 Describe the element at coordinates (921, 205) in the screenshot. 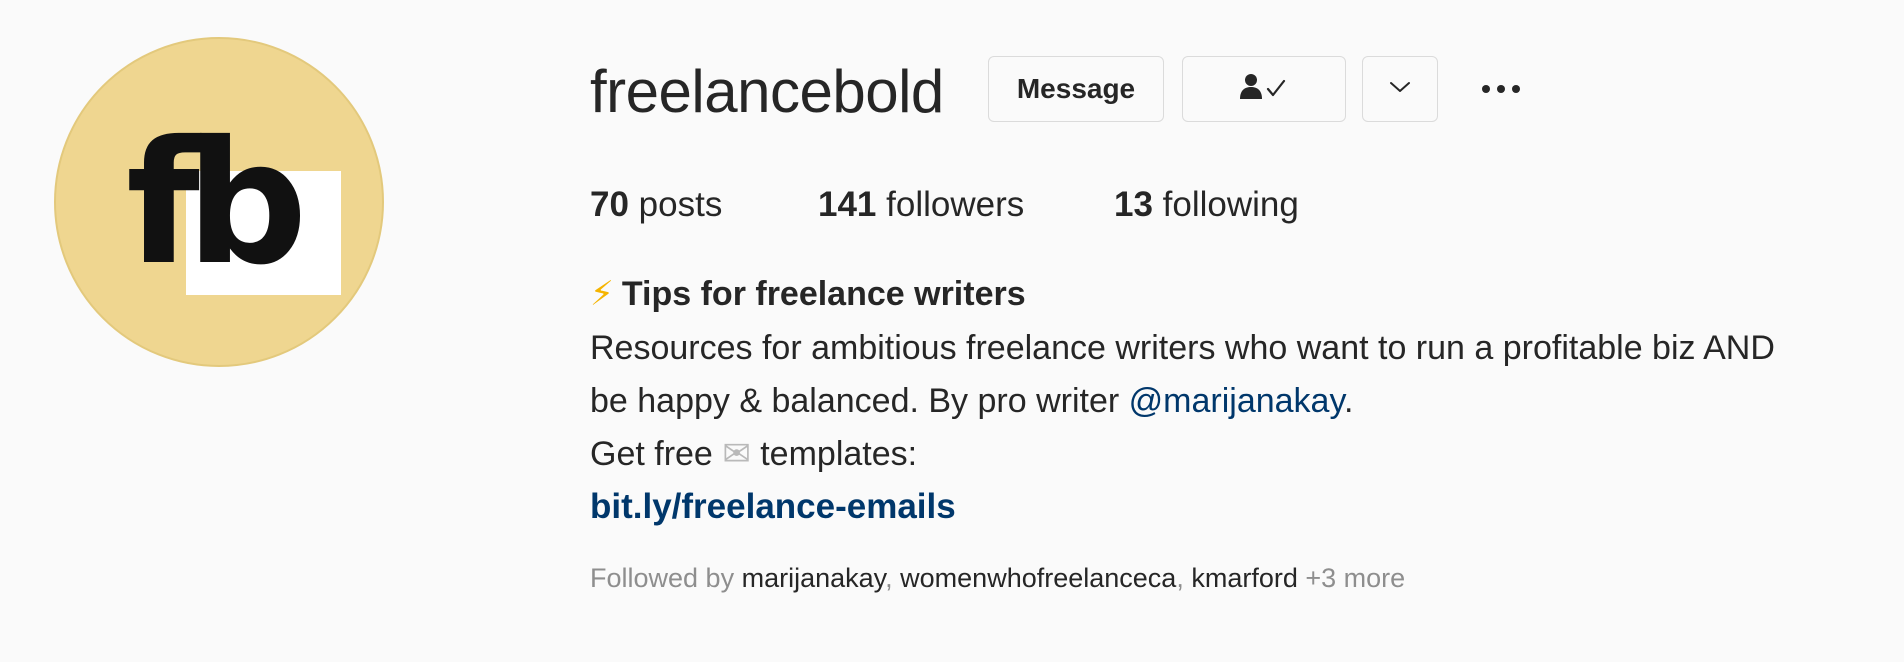

I see `followers-link: 141 followers` at that location.